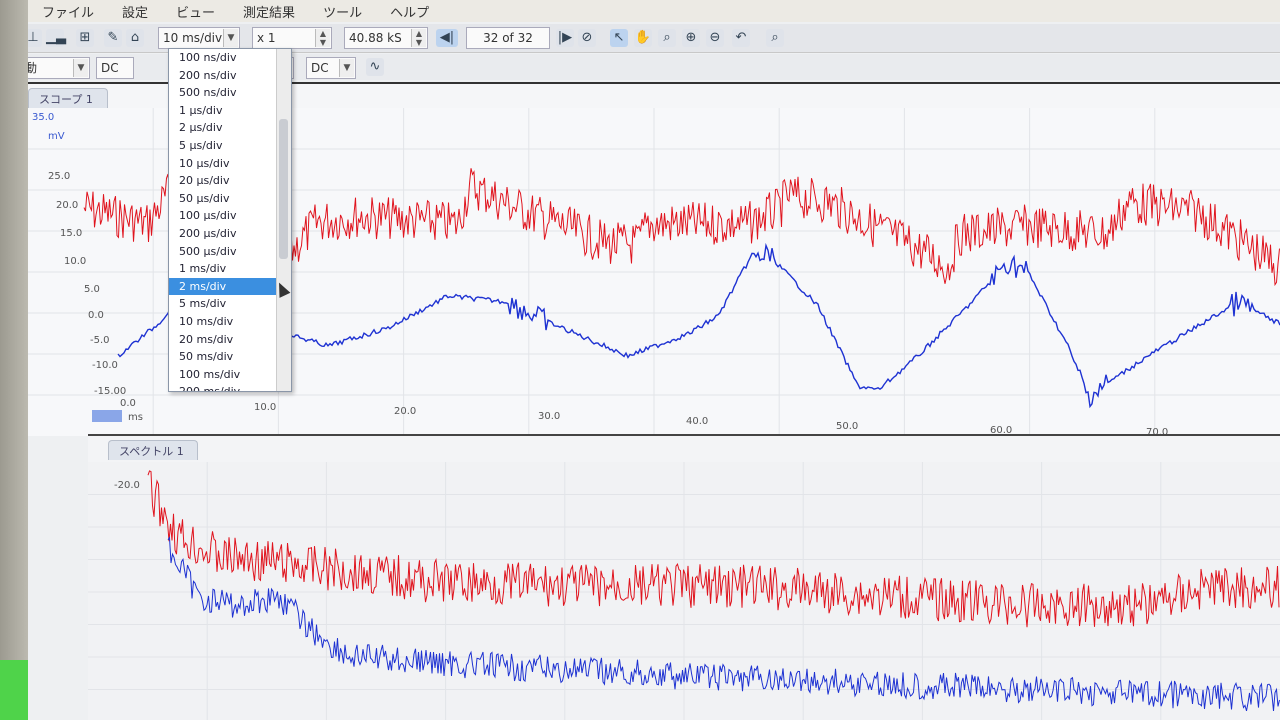  Describe the element at coordinates (409, 11) in the screenshot. I see `menu-help: ヘルプ` at that location.